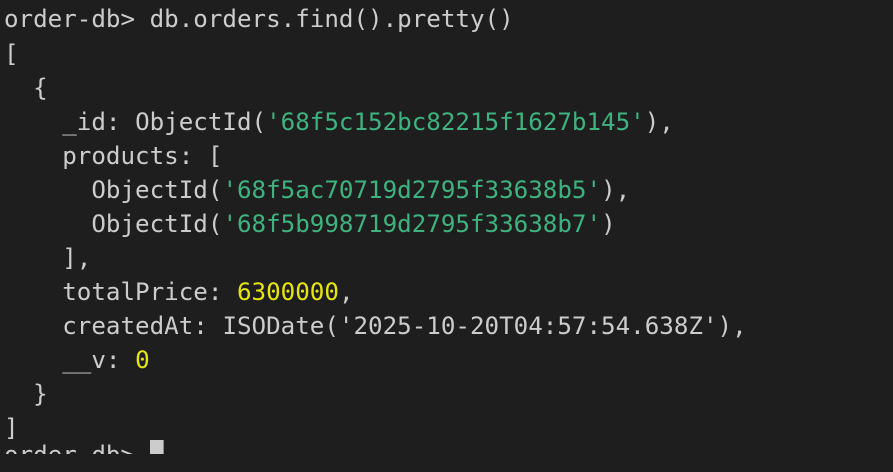  What do you see at coordinates (77, 19) in the screenshot?
I see `prompt: order-db>` at bounding box center [77, 19].